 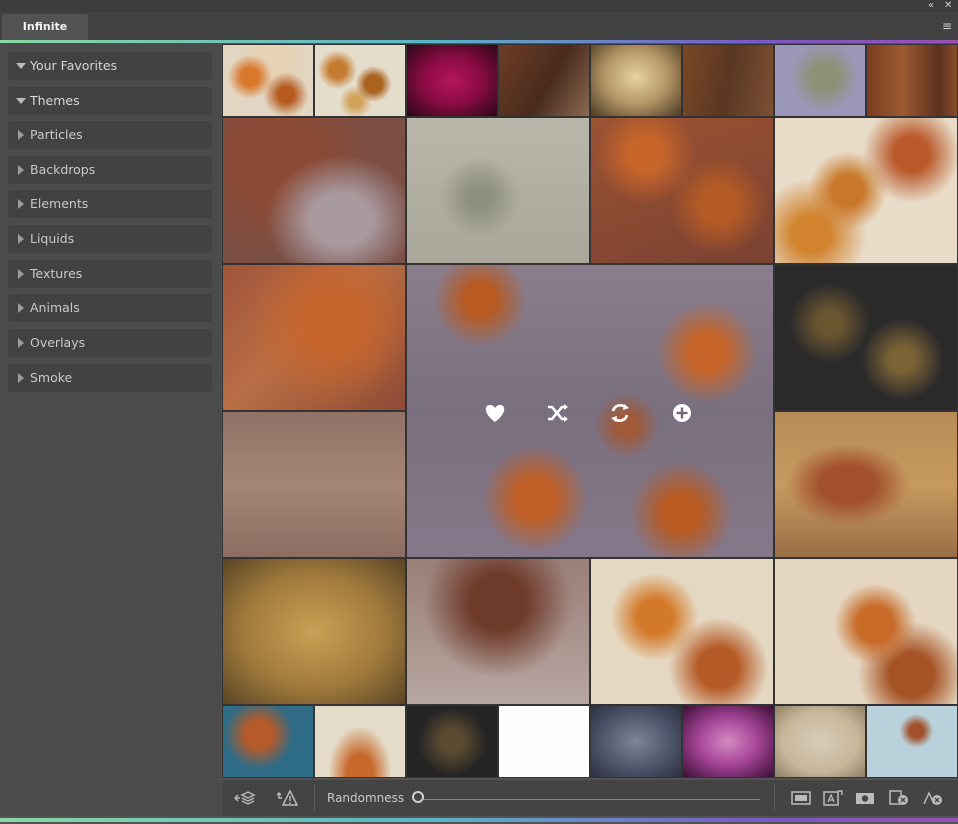 I want to click on sidebar-item-label: Smoke, so click(x=51, y=377).